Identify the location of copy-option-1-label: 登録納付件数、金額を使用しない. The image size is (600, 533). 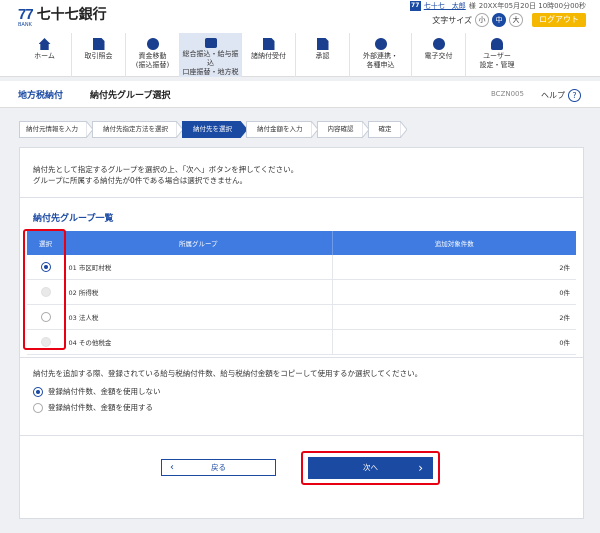
(104, 391).